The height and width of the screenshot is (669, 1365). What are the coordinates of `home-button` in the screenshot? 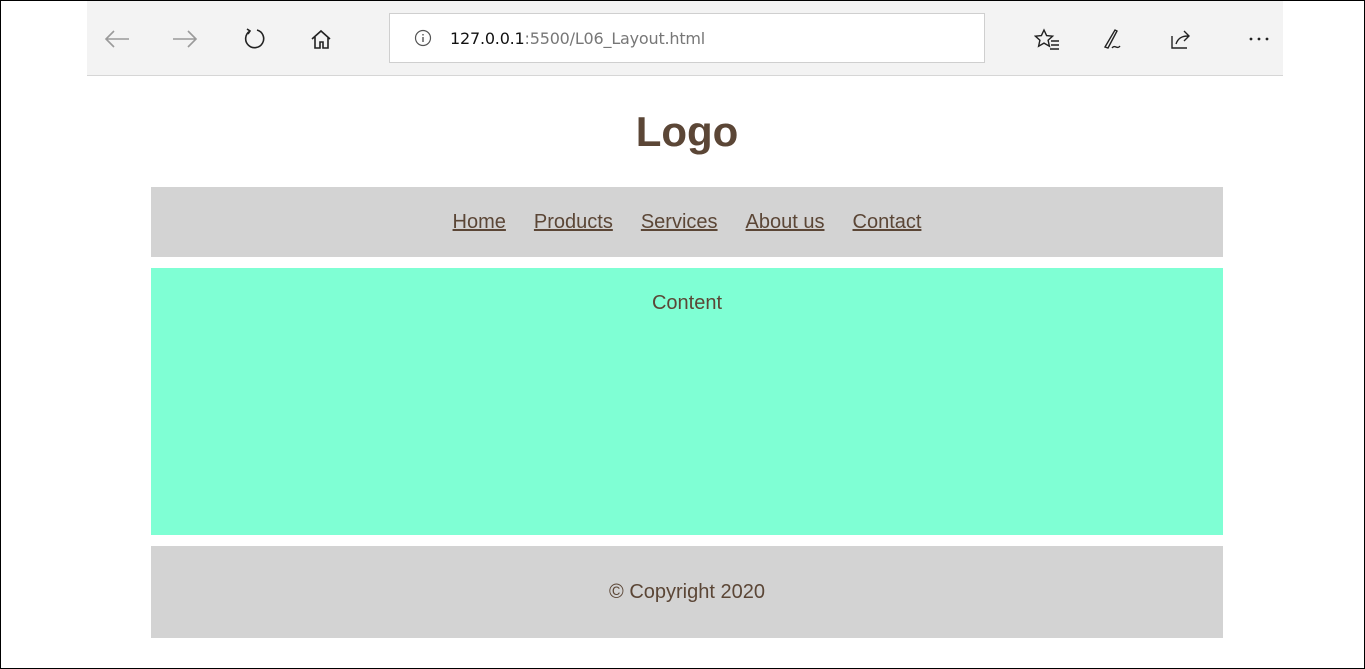 It's located at (321, 39).